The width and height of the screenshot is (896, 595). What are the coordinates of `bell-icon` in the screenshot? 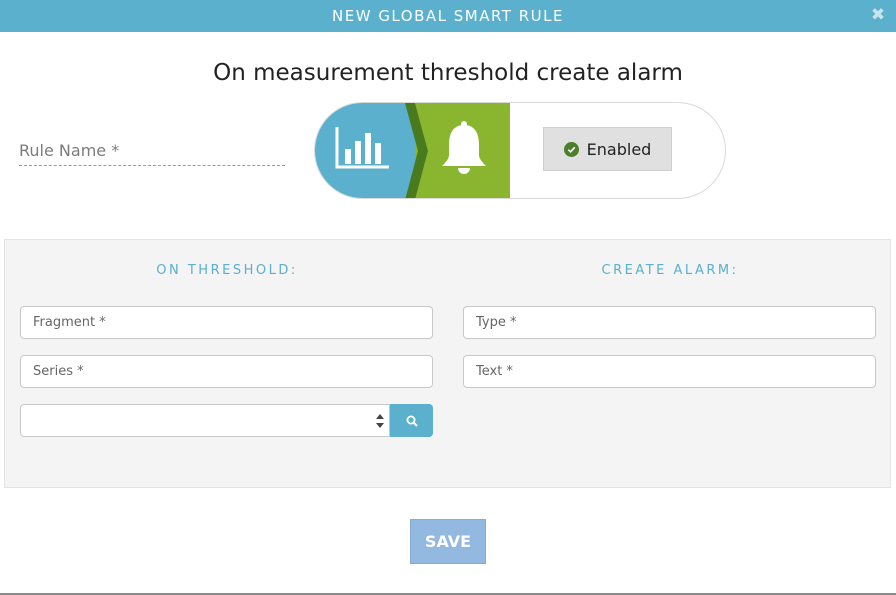 It's located at (464, 147).